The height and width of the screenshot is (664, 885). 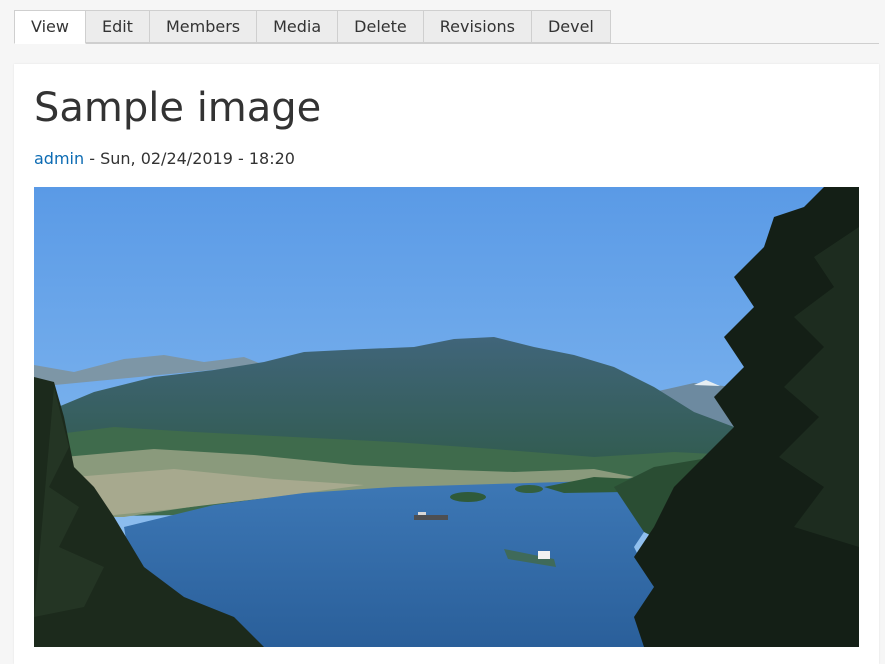 What do you see at coordinates (203, 26) in the screenshot?
I see `tab-members: Members` at bounding box center [203, 26].